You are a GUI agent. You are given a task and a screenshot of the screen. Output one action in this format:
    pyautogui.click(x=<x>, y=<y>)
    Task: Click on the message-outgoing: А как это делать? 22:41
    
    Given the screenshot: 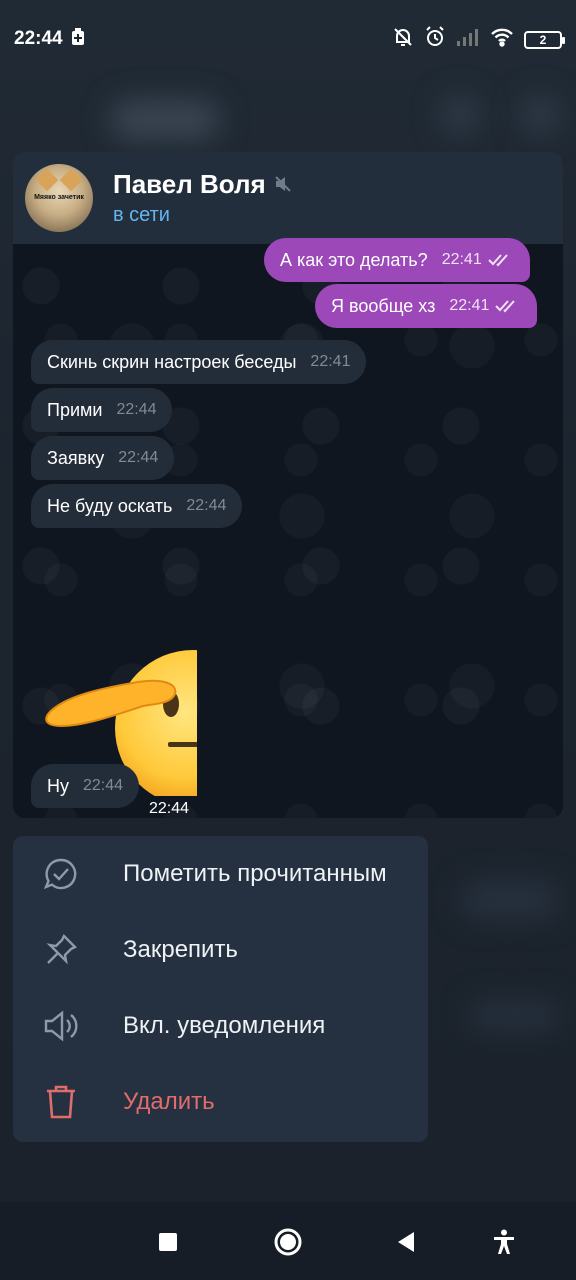 What is the action you would take?
    pyautogui.click(x=397, y=260)
    